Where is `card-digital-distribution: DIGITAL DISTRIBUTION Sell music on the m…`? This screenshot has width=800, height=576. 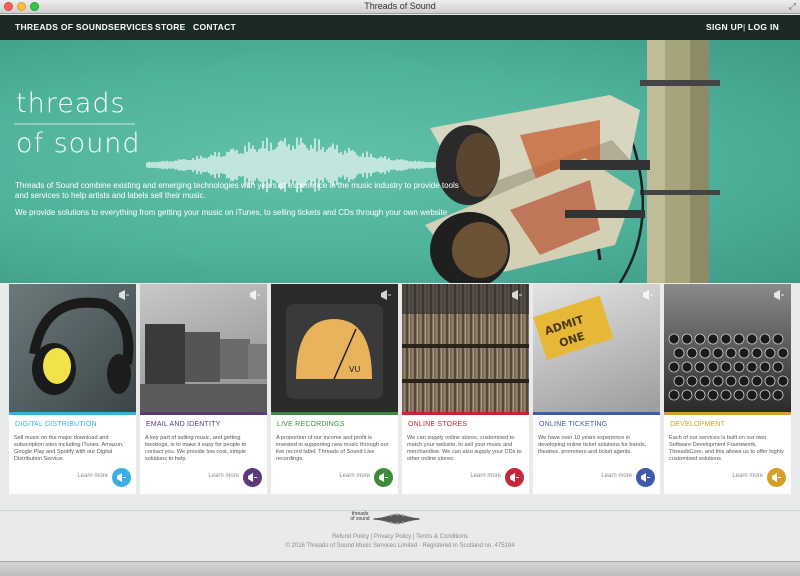 card-digital-distribution: DIGITAL DISTRIBUTION Sell music on the m… is located at coordinates (72, 389).